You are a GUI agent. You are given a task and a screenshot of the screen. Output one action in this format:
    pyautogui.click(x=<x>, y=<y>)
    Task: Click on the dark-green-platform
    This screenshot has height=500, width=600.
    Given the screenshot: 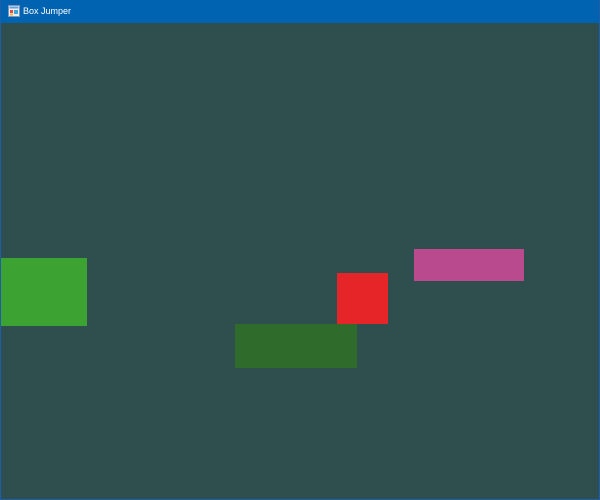 What is the action you would take?
    pyautogui.click(x=296, y=346)
    